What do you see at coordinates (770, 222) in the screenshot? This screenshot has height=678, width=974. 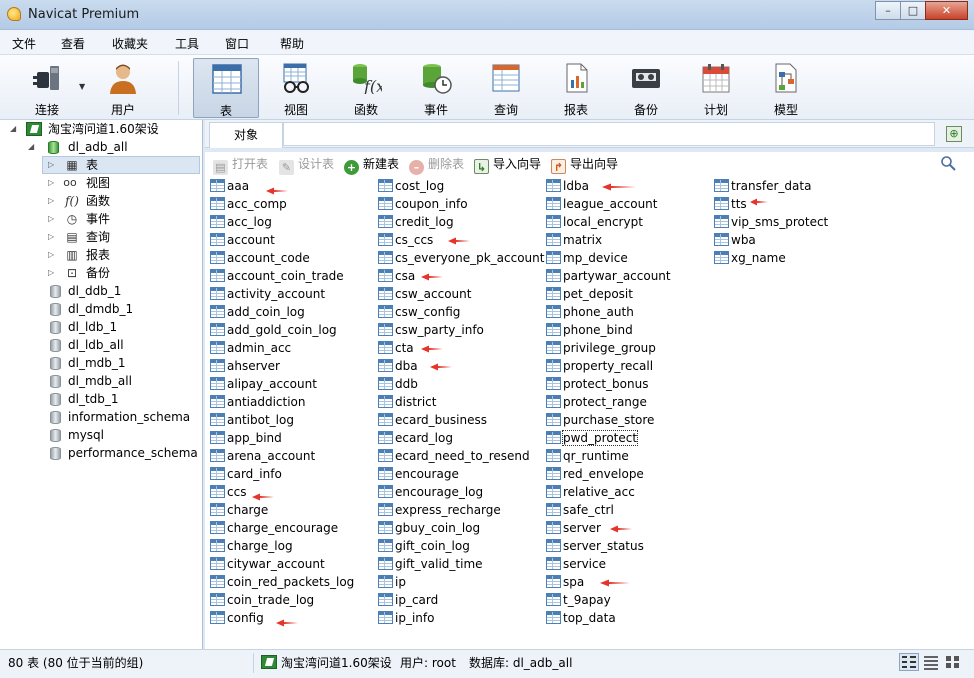 I see `table-item: vip_sms_protect` at bounding box center [770, 222].